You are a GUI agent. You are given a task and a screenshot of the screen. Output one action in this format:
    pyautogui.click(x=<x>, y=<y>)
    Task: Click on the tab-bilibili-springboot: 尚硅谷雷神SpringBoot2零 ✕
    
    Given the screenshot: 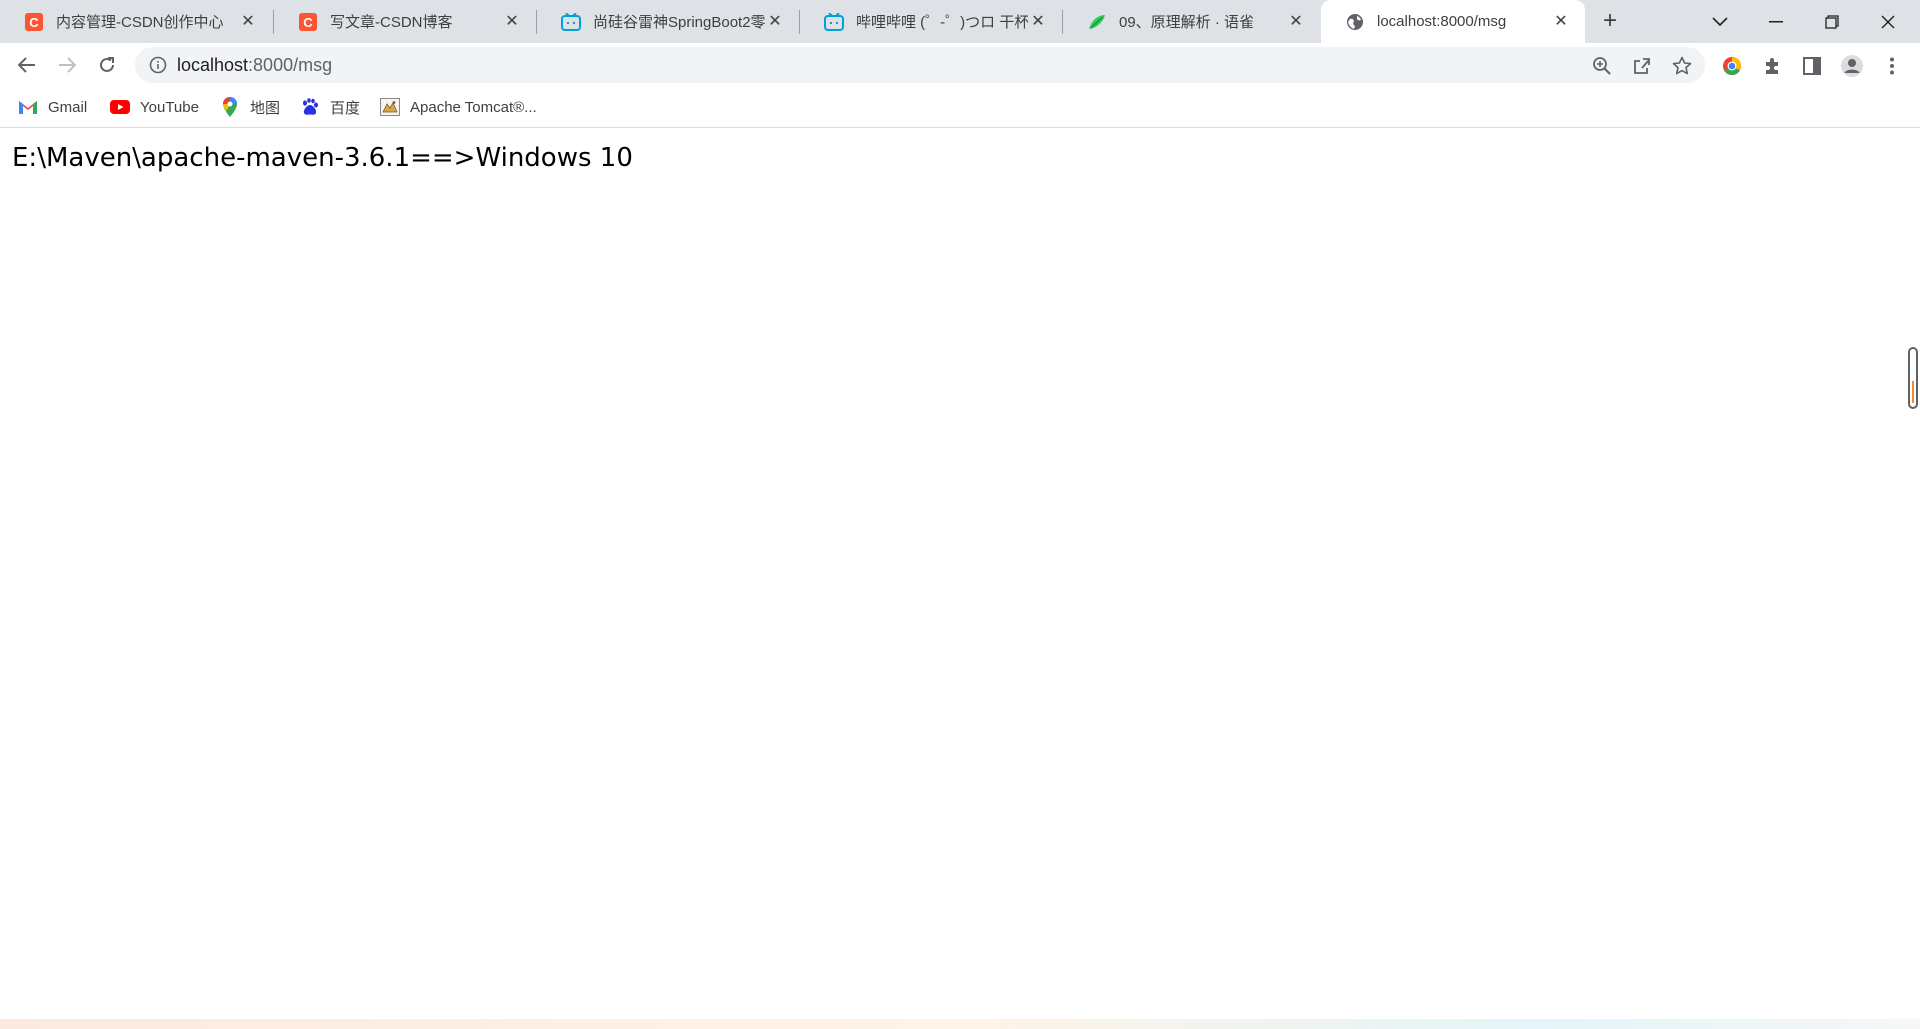 What is the action you would take?
    pyautogui.click(x=668, y=21)
    